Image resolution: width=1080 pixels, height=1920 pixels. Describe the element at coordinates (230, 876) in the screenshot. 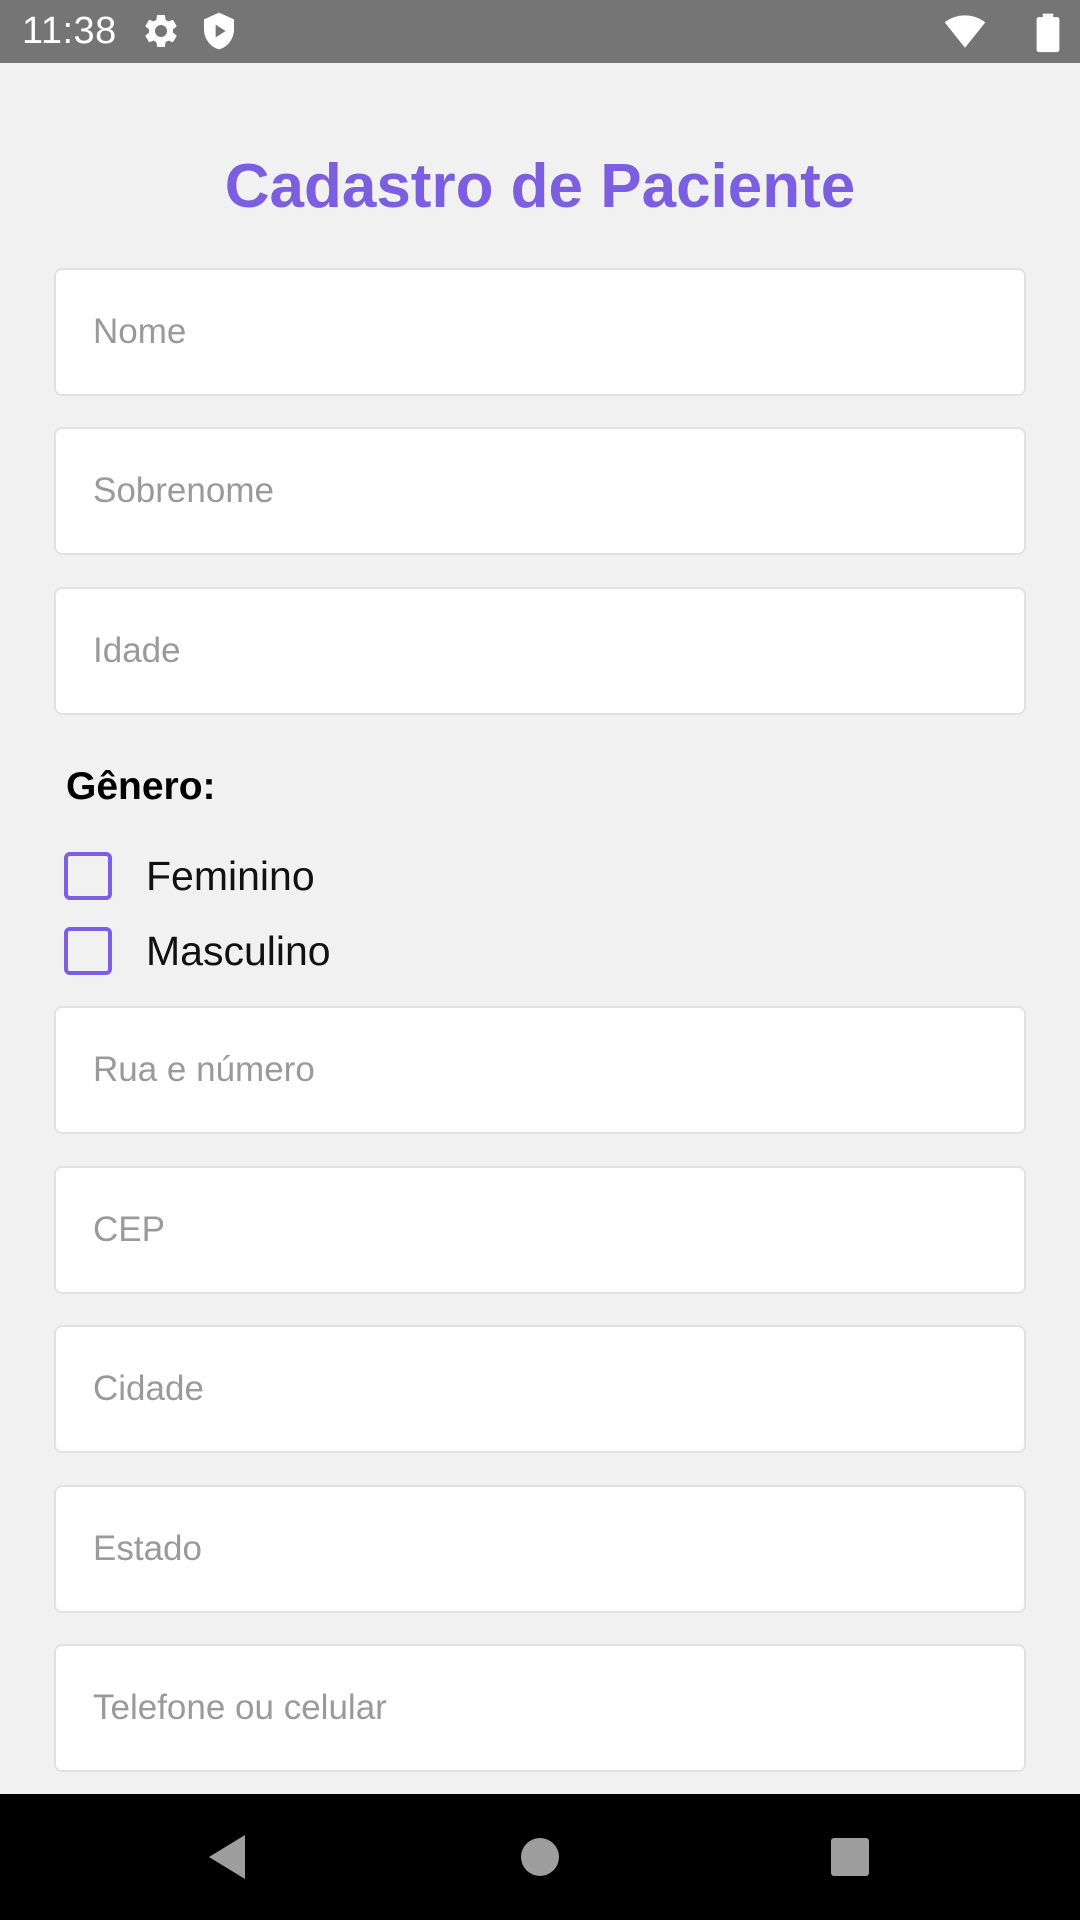

I see `feminino-label: Feminino` at that location.